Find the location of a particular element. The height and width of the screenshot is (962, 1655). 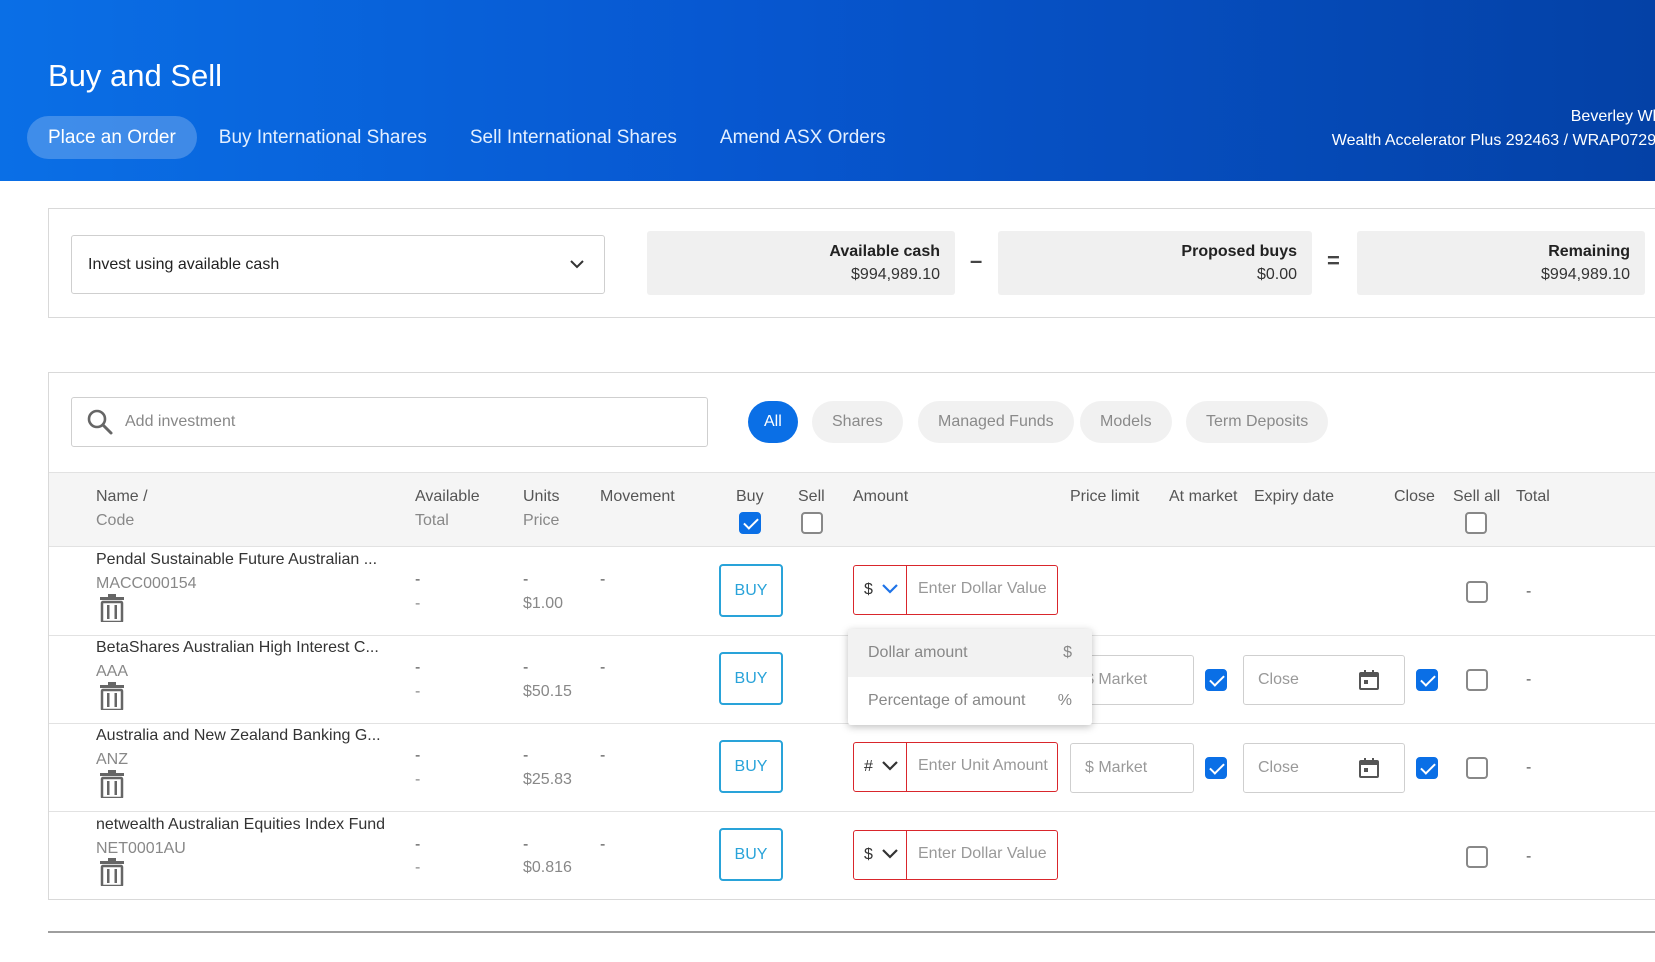

row-code: ANZ is located at coordinates (112, 759).